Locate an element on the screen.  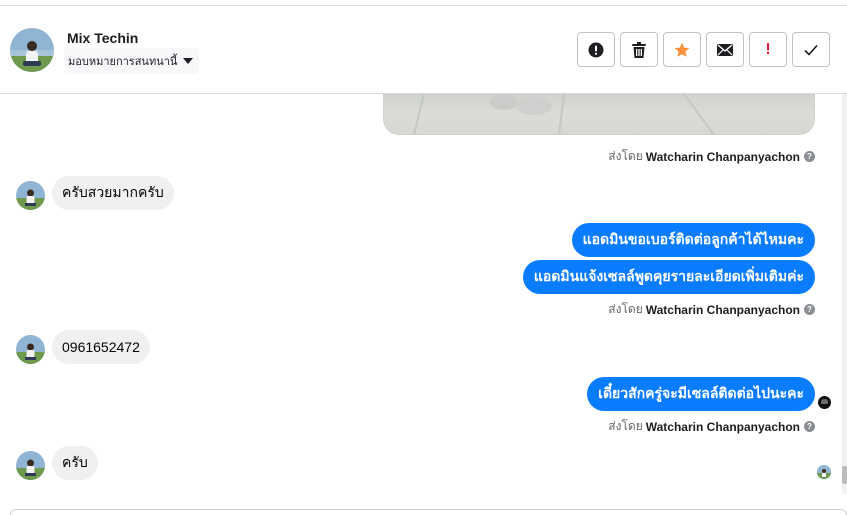
star-button is located at coordinates (682, 49).